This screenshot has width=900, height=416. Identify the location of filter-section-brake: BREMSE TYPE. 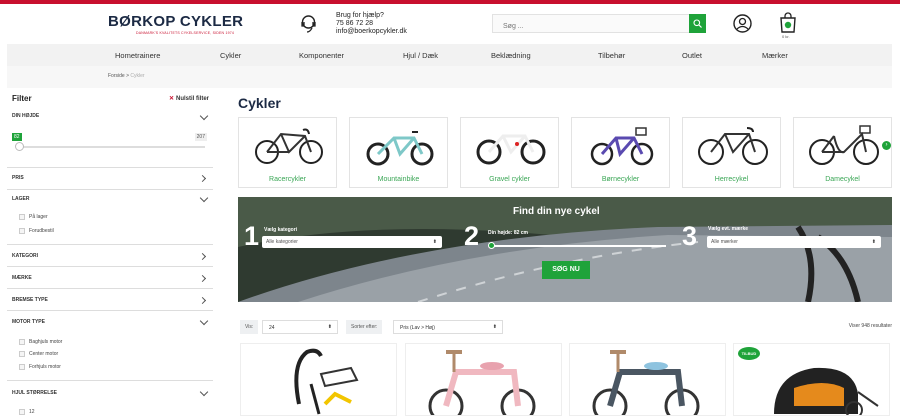
(110, 300).